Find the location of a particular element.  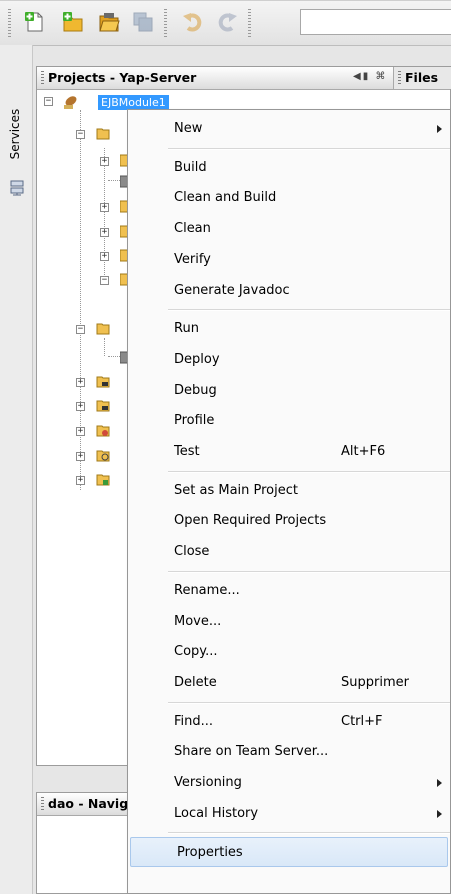

undo-icon is located at coordinates (193, 22).